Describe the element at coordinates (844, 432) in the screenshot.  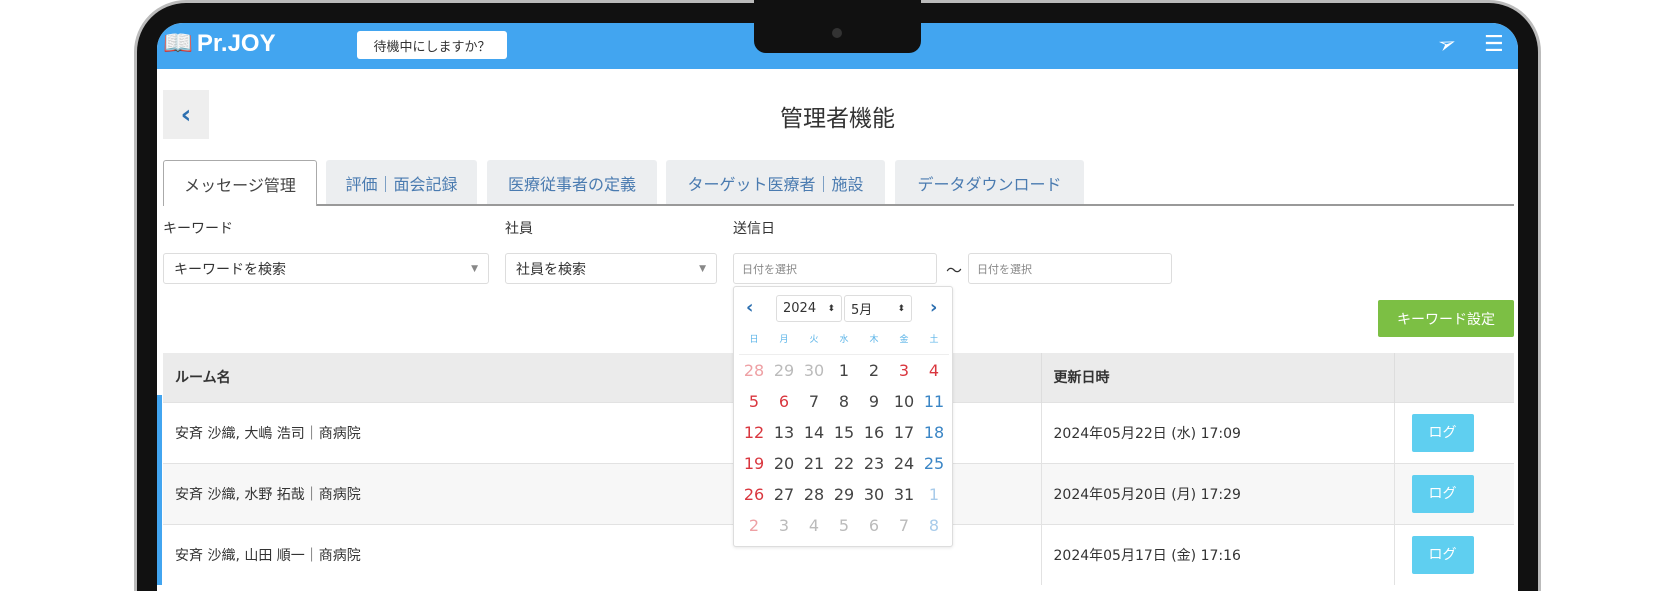
I see `calendar-day: 15` at that location.